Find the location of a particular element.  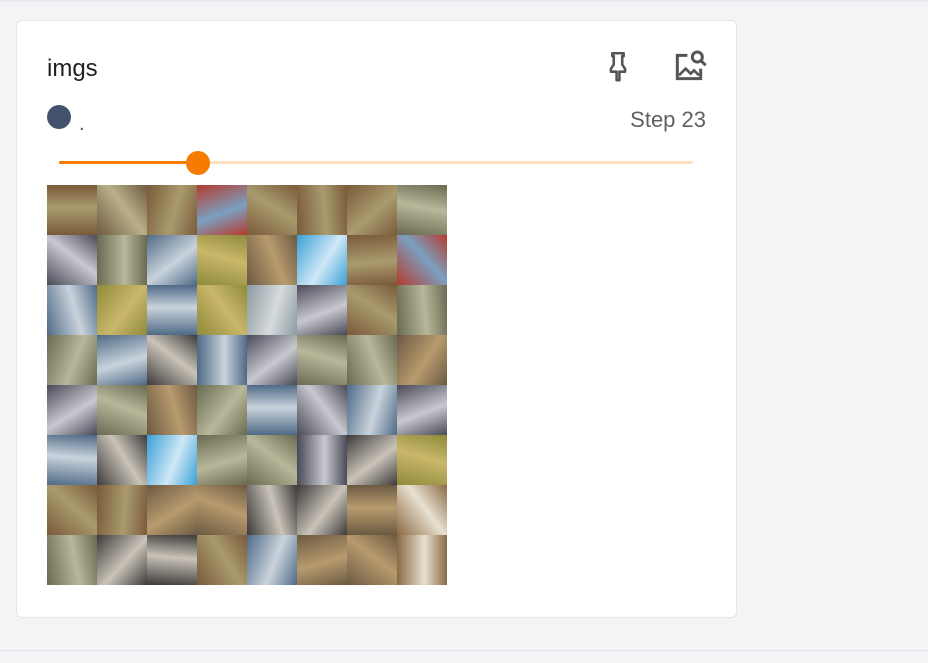

truck-image-tile is located at coordinates (272, 310).